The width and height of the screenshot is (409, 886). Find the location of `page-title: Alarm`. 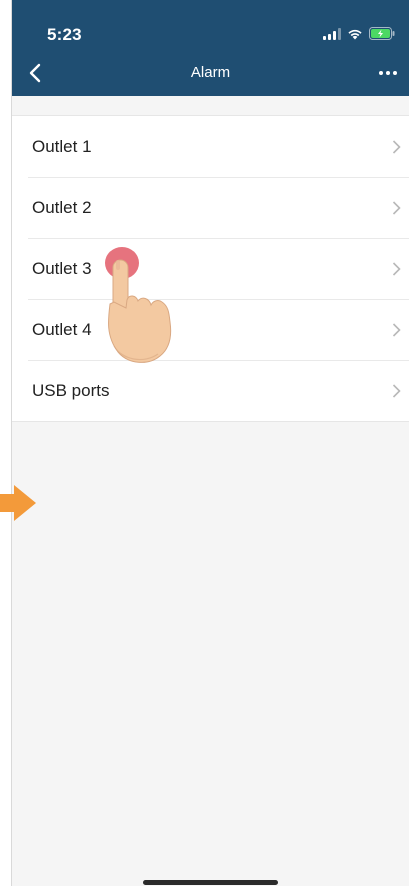

page-title: Alarm is located at coordinates (210, 72).